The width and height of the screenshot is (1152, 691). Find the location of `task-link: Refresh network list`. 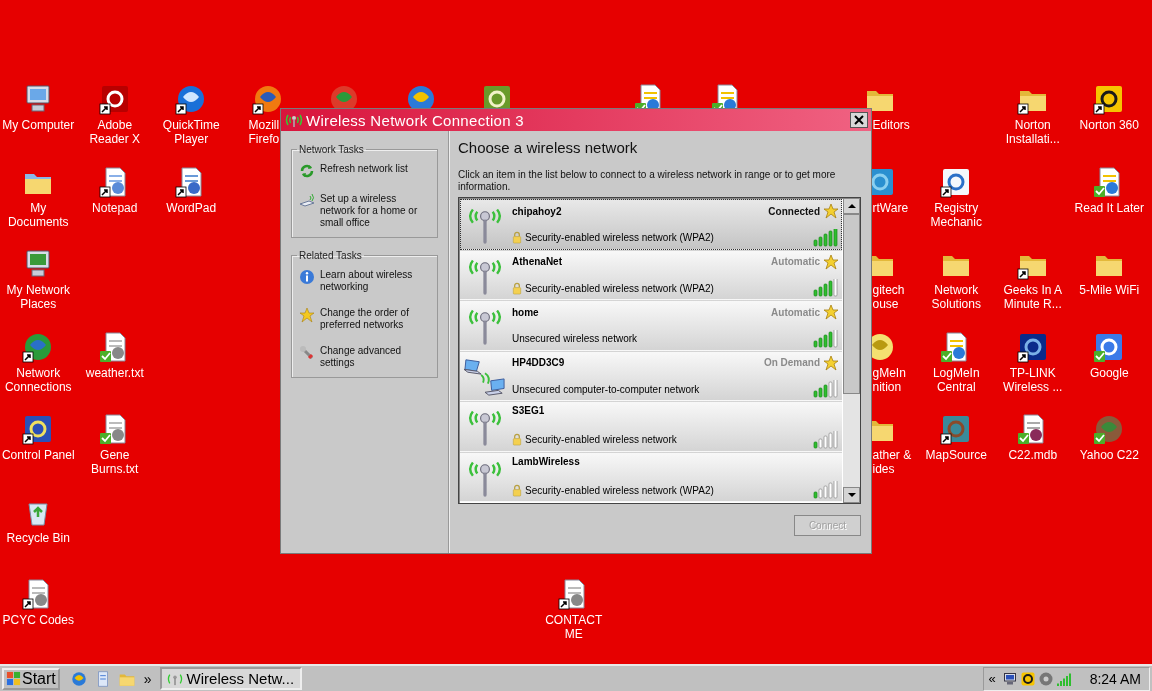

task-link: Refresh network list is located at coordinates (366, 171).